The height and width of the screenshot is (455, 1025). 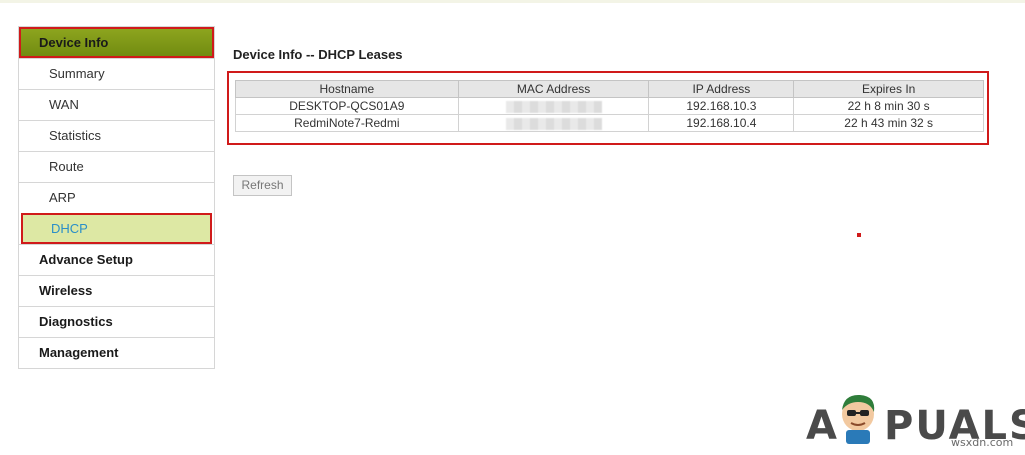 What do you see at coordinates (116, 290) in the screenshot?
I see `sidebar-section-wireless: Wireless` at bounding box center [116, 290].